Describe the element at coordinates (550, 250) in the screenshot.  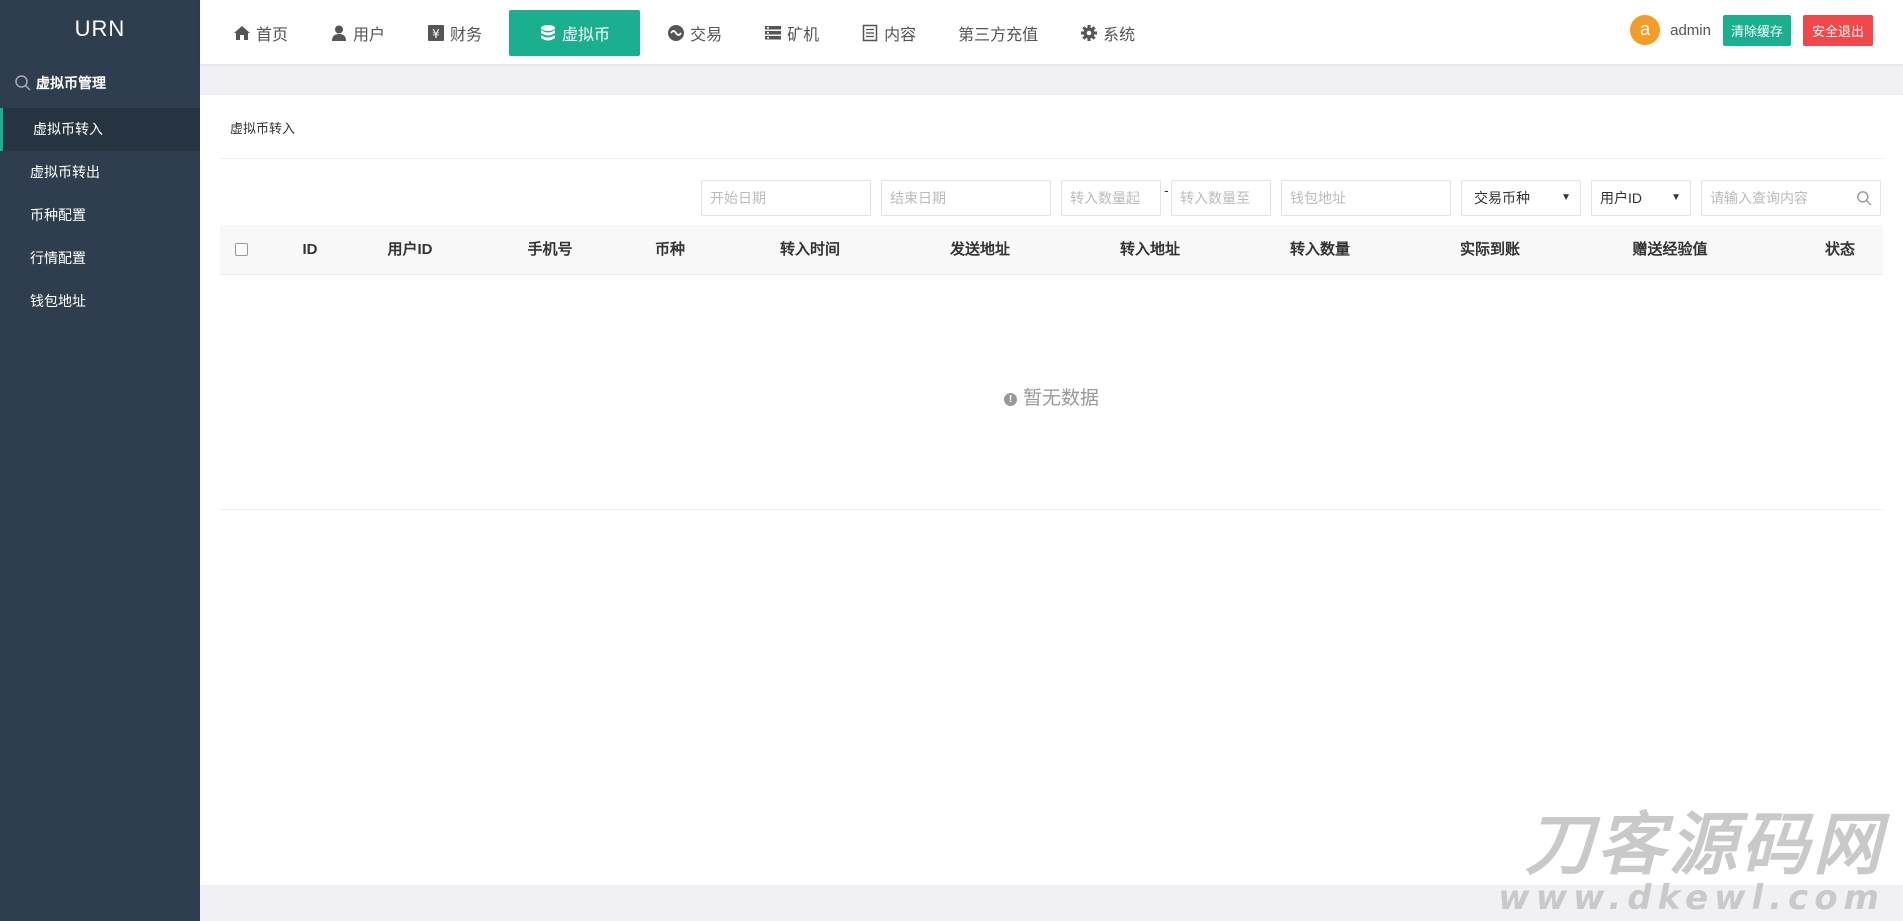
I see `column-header-phone: 手机号` at that location.